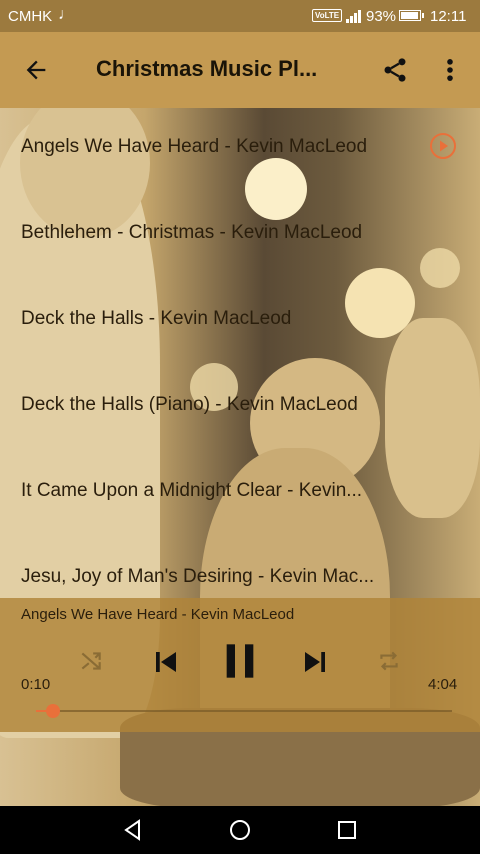 This screenshot has width=480, height=854. Describe the element at coordinates (36, 70) in the screenshot. I see `arrow-left-icon` at that location.